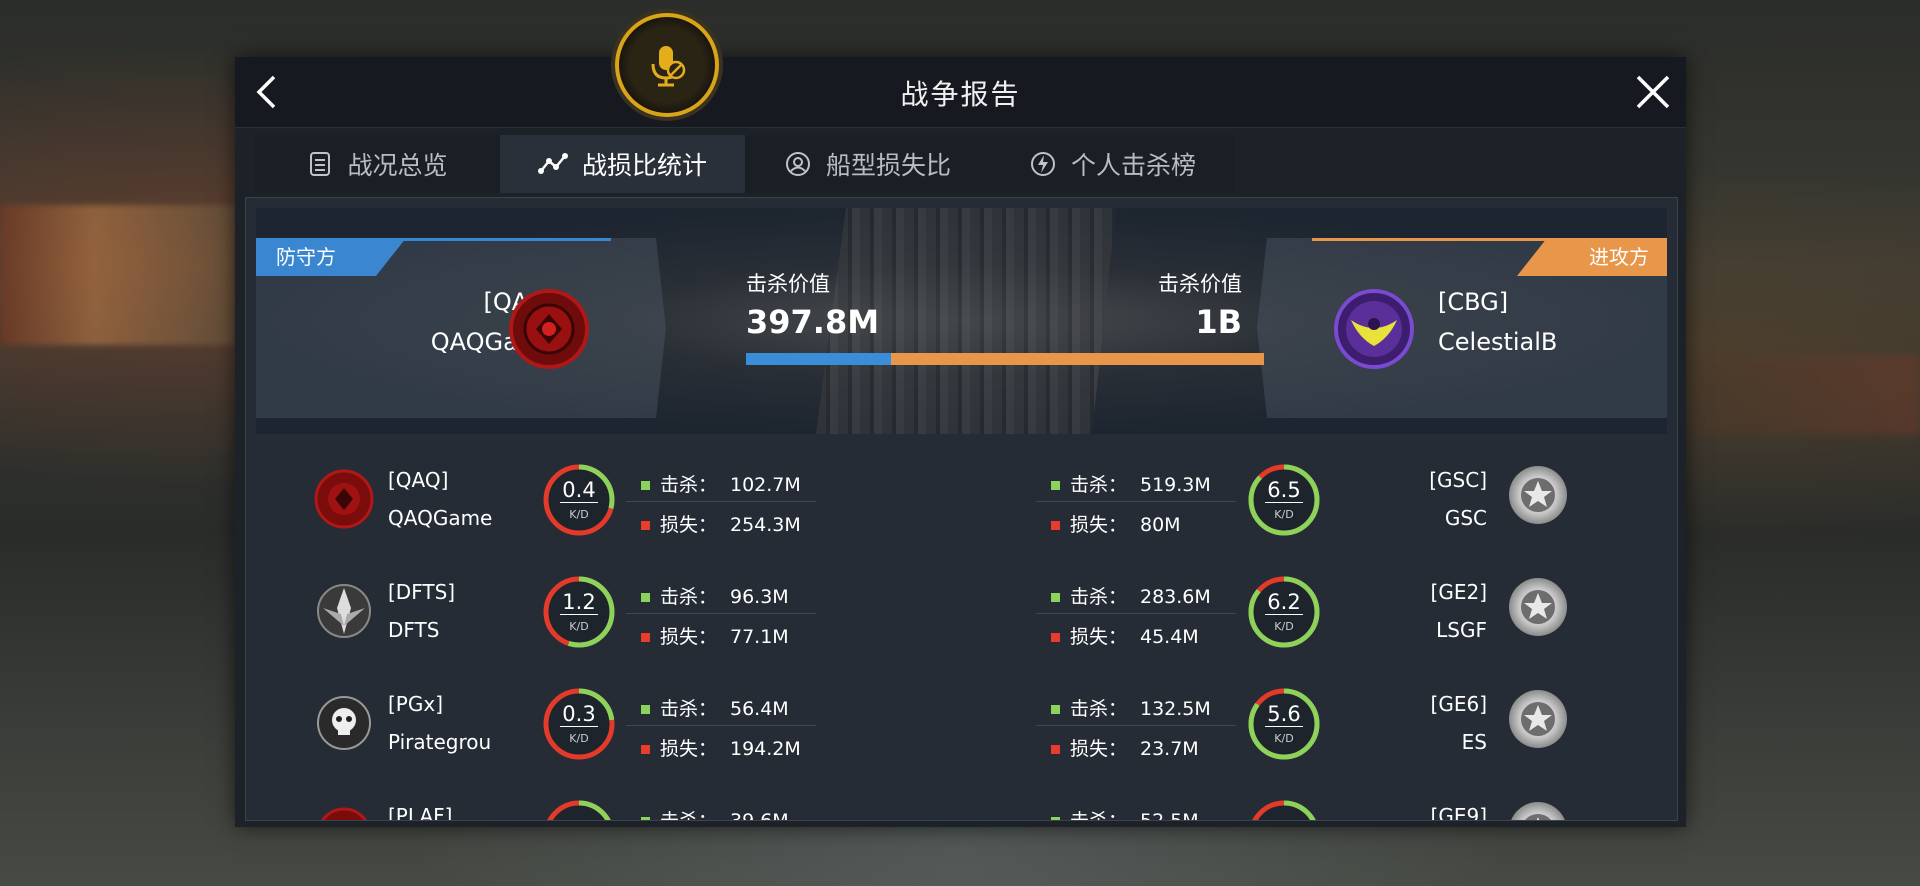 Image resolution: width=1920 pixels, height=886 pixels. What do you see at coordinates (1461, 630) in the screenshot?
I see `right-corp-name: LSGF` at bounding box center [1461, 630].